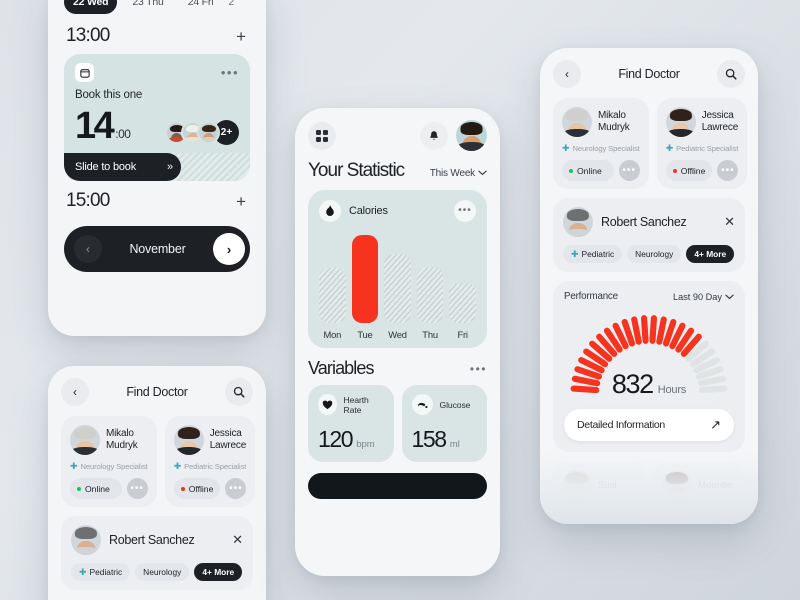 Image resolution: width=800 pixels, height=600 pixels. Describe the element at coordinates (157, 35) in the screenshot. I see `time-slot-13: 13:00 +` at that location.